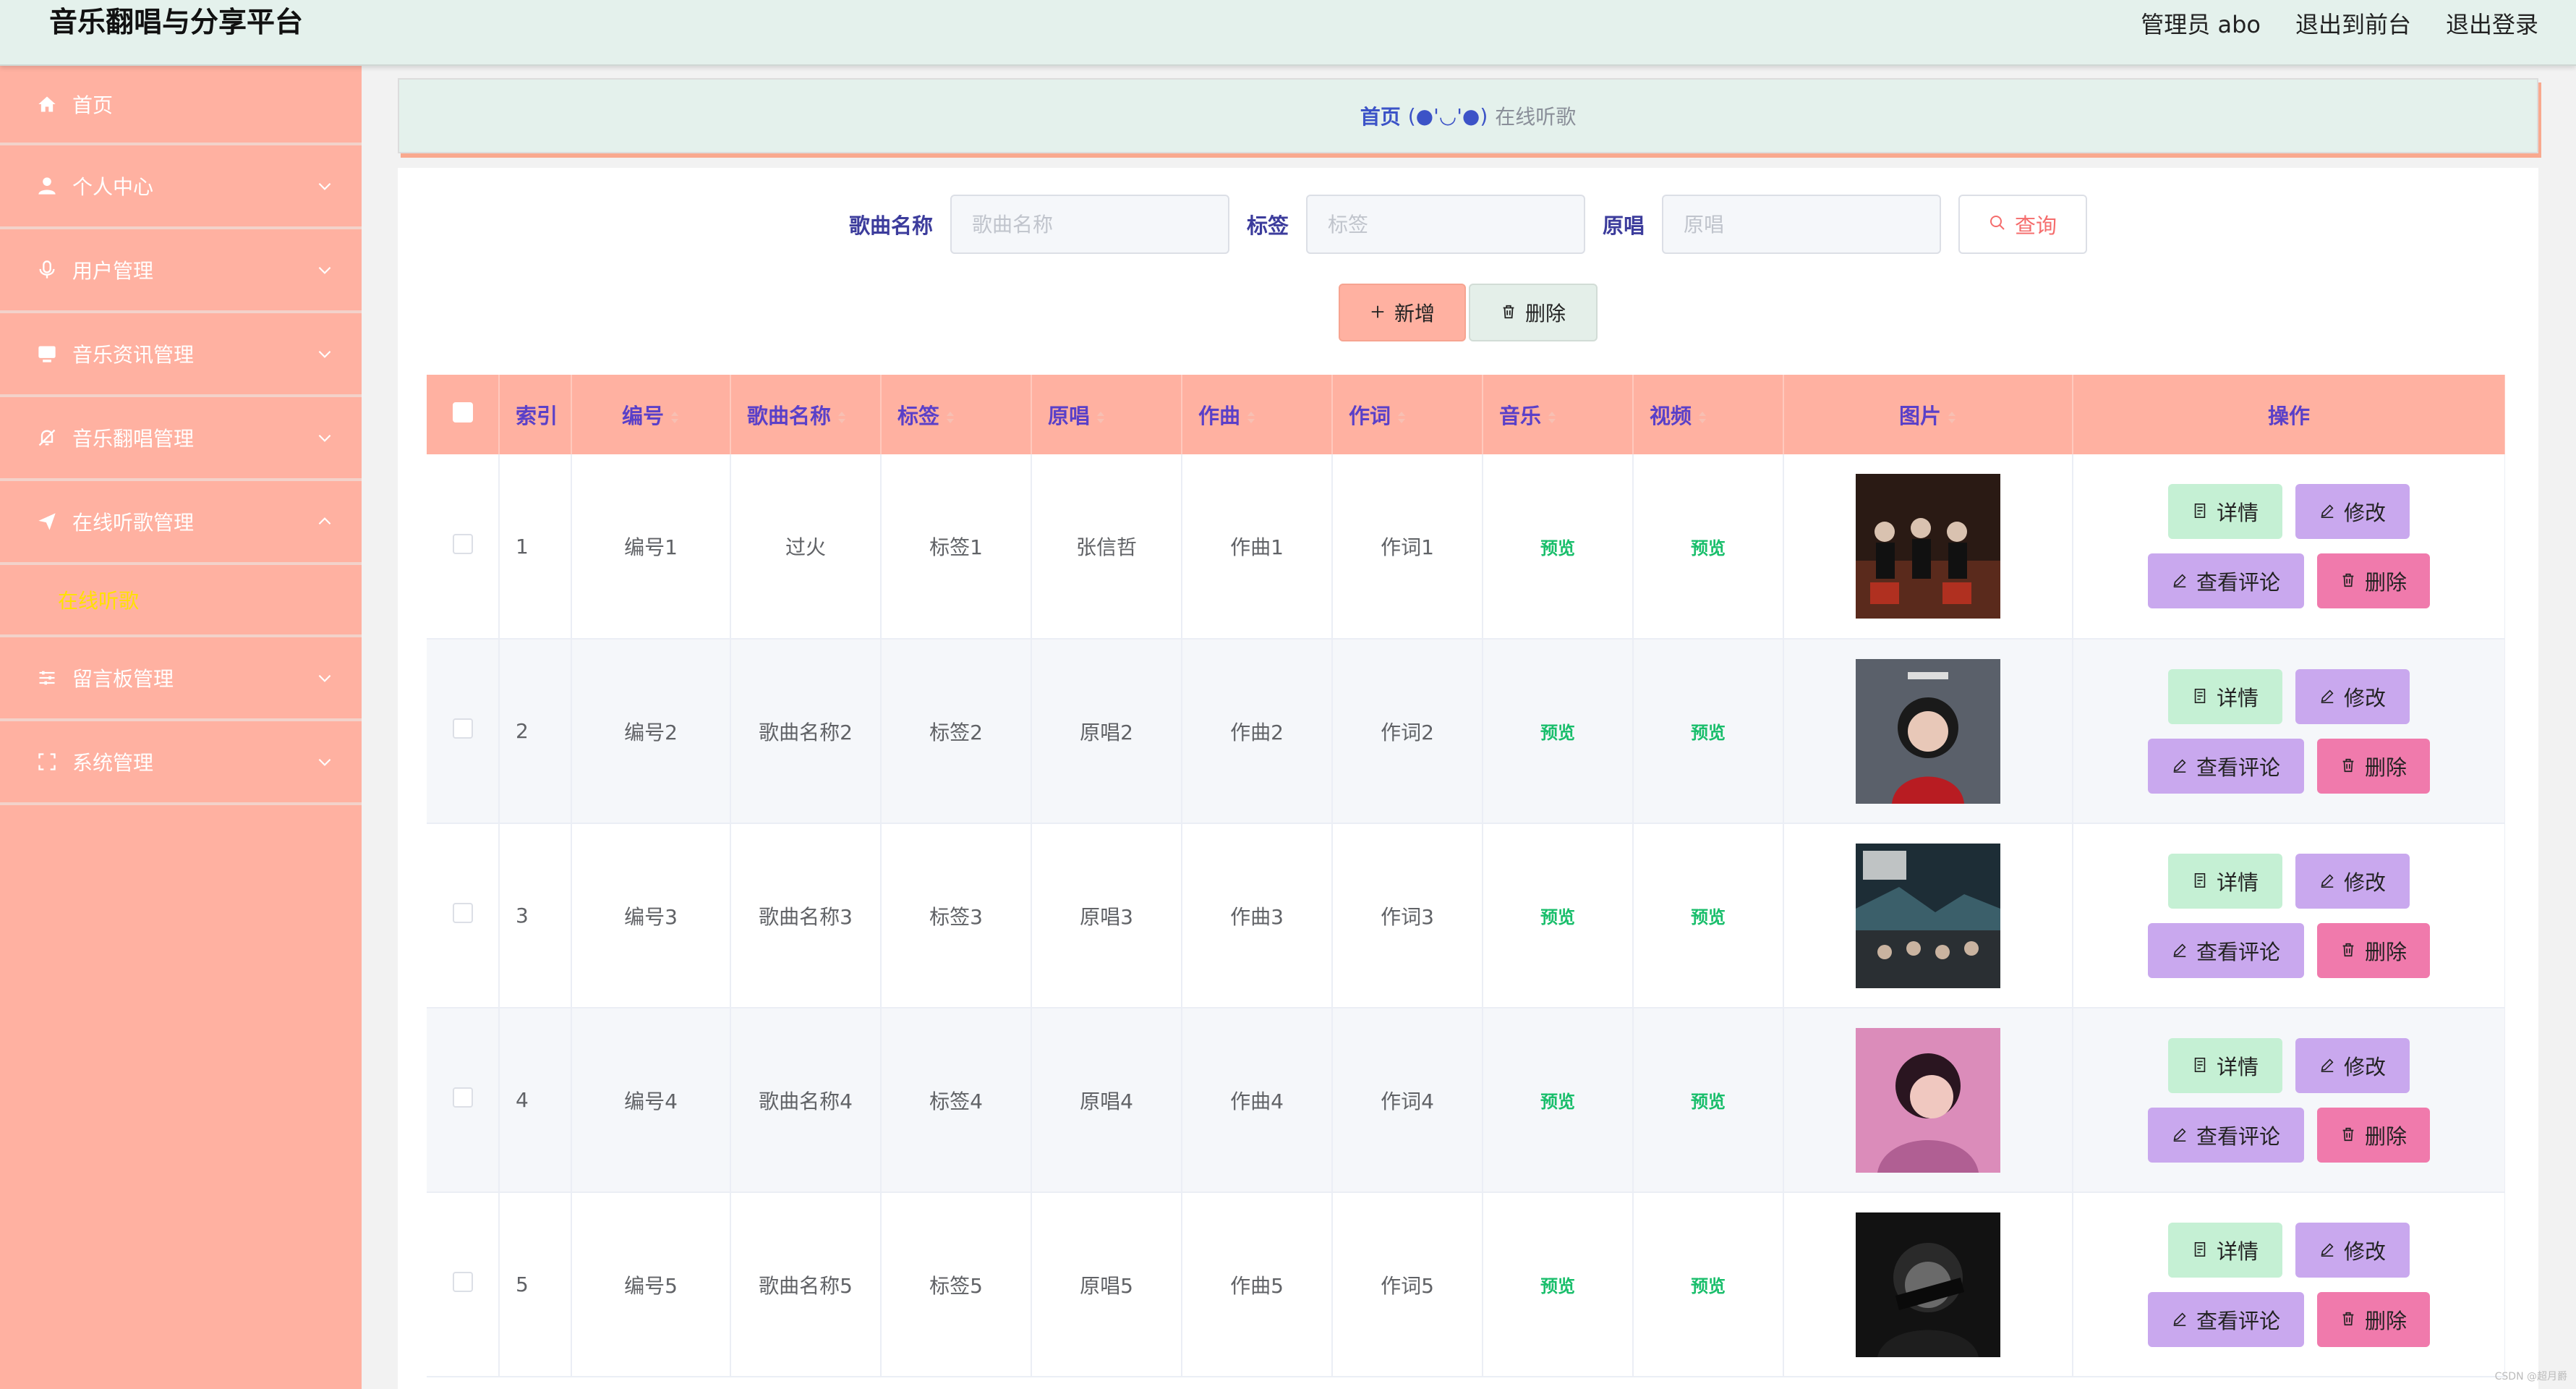 The height and width of the screenshot is (1389, 2576). I want to click on column-header: 编号, so click(651, 414).